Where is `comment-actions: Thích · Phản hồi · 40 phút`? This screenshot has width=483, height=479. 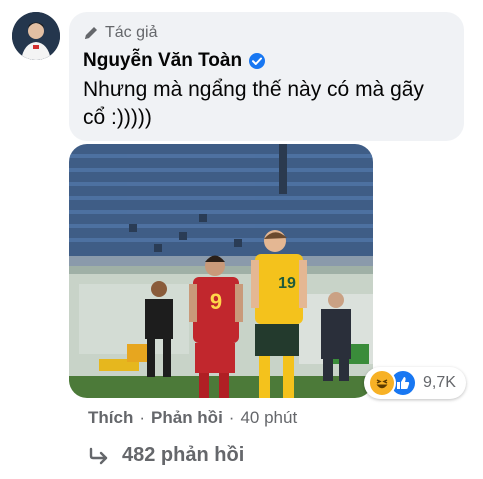
comment-actions: Thích · Phản hồi · 40 phút is located at coordinates (192, 418).